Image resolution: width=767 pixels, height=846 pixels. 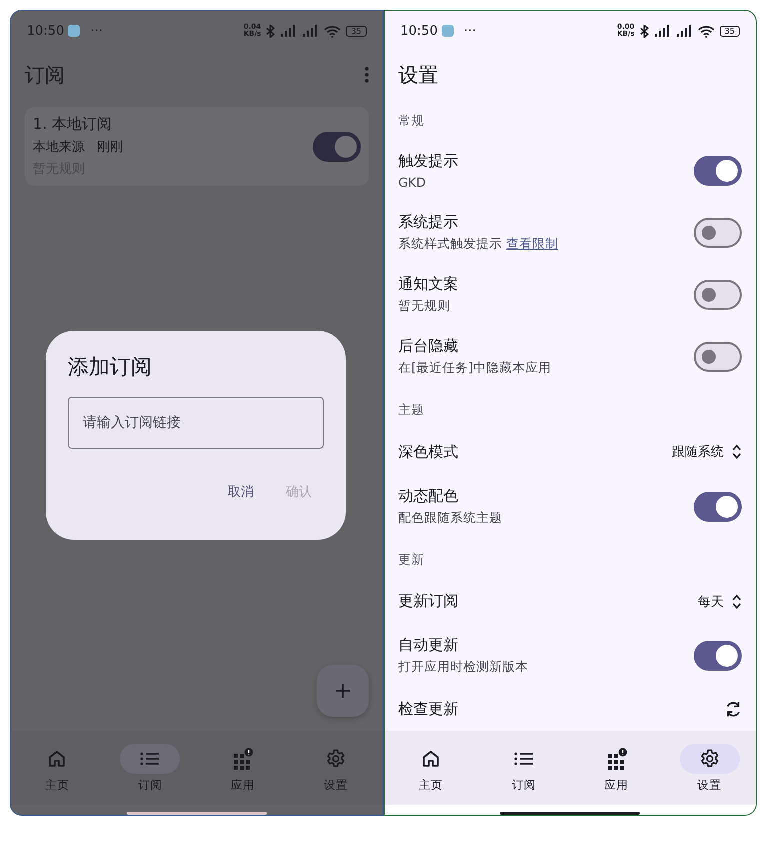 I want to click on setting-title: 后台隐藏, so click(x=429, y=346).